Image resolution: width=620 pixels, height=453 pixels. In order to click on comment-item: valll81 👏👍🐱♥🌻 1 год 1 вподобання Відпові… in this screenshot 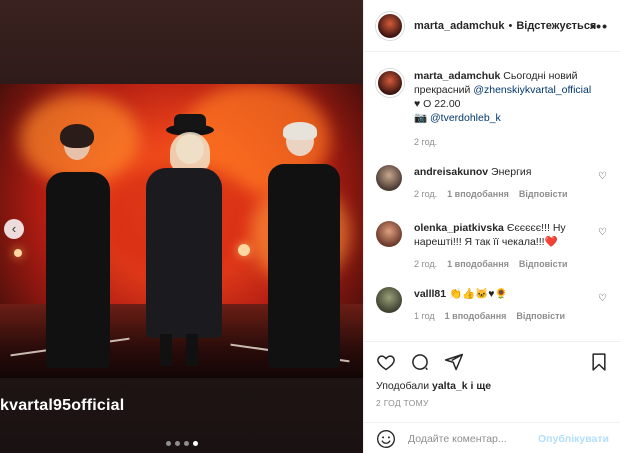, I will do `click(493, 304)`.